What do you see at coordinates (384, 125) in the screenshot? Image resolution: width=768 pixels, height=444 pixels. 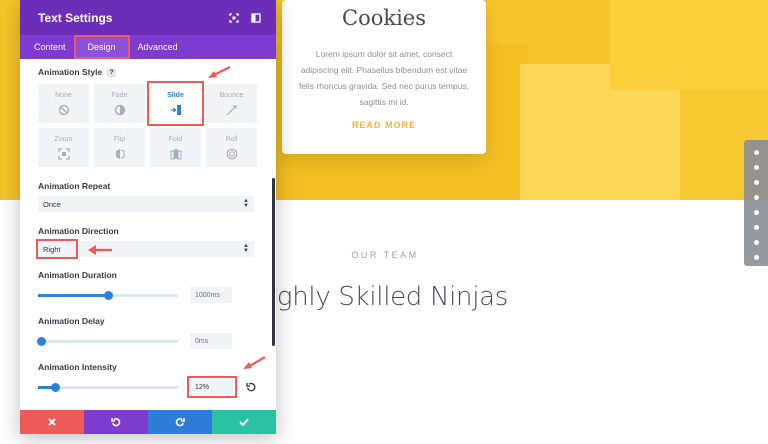 I see `read-more-link: READ MORE` at bounding box center [384, 125].